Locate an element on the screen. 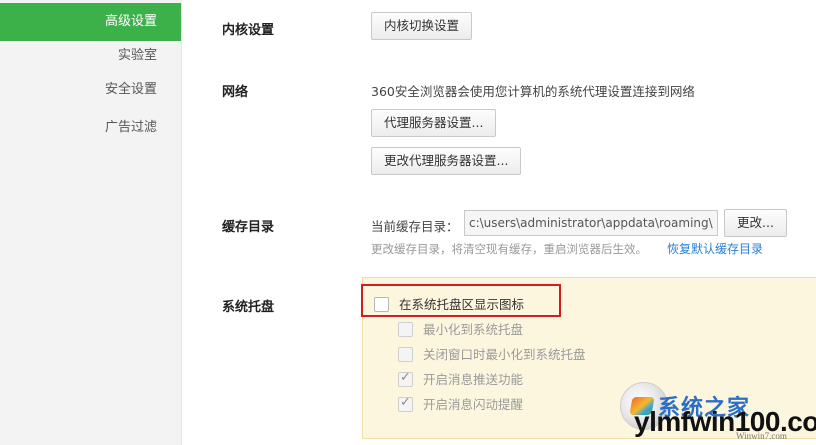 This screenshot has height=445, width=816. check-label: 关闭窗口时最小化到系统托盘 is located at coordinates (504, 354).